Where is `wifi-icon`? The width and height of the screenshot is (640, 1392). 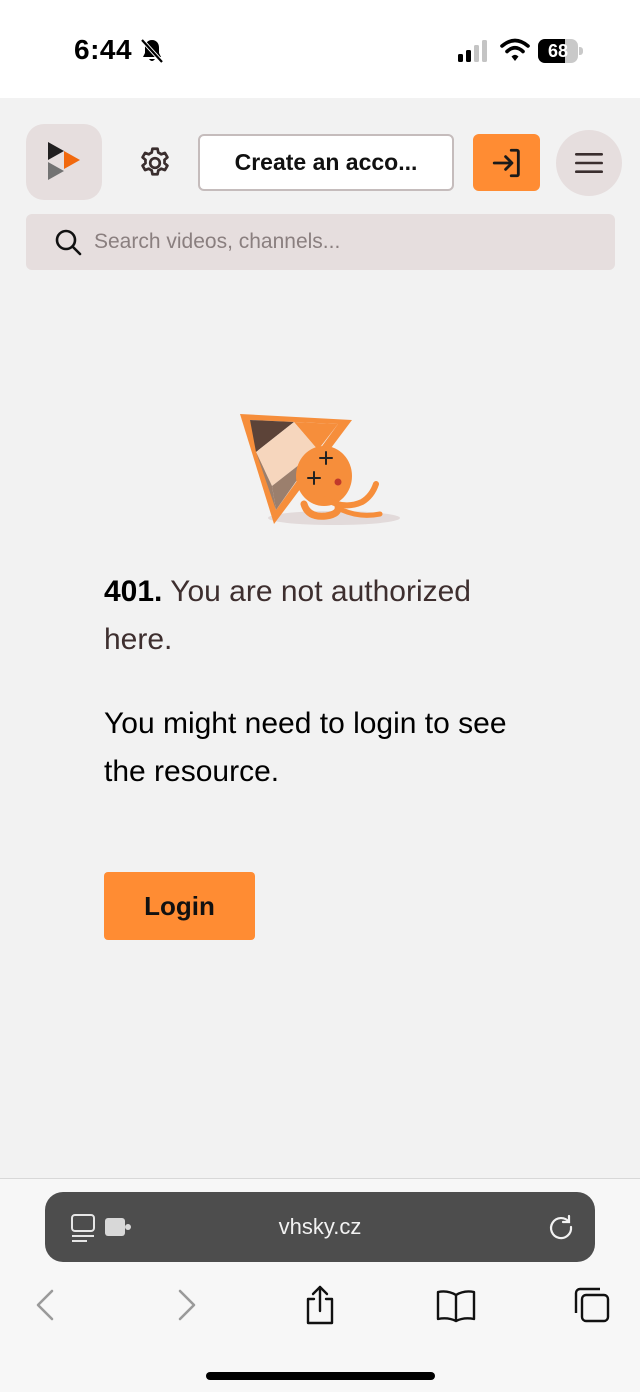 wifi-icon is located at coordinates (515, 49).